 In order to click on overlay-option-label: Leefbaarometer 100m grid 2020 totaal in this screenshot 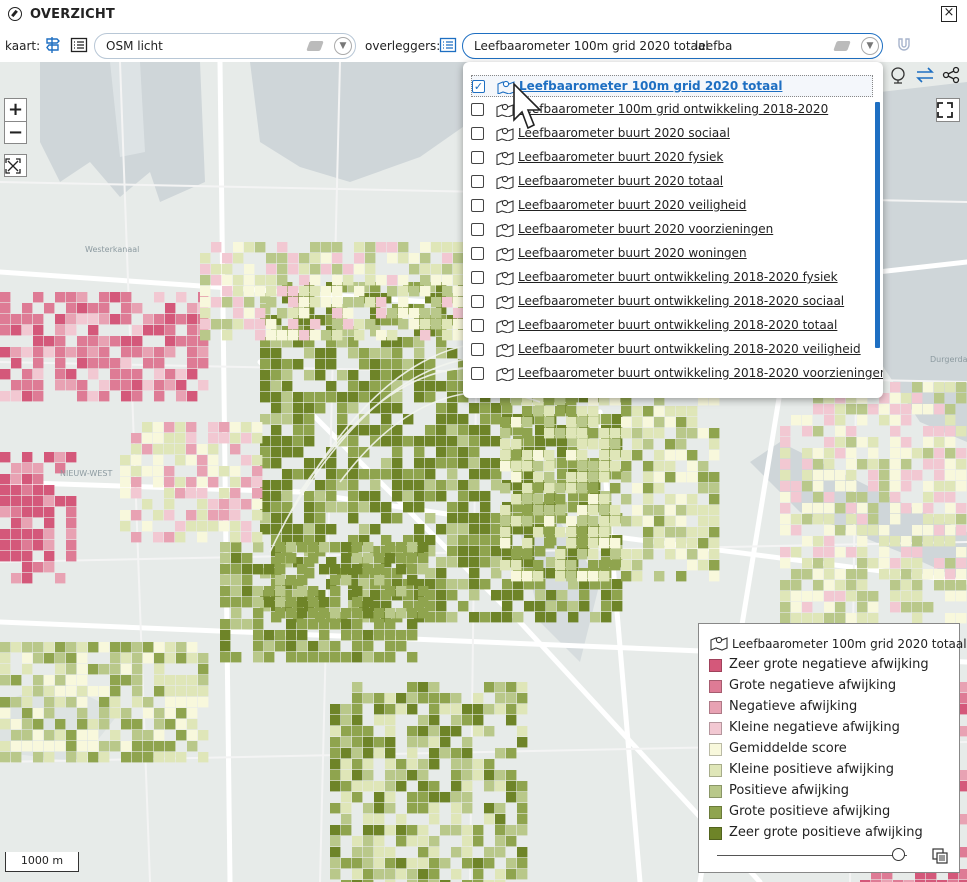, I will do `click(650, 86)`.